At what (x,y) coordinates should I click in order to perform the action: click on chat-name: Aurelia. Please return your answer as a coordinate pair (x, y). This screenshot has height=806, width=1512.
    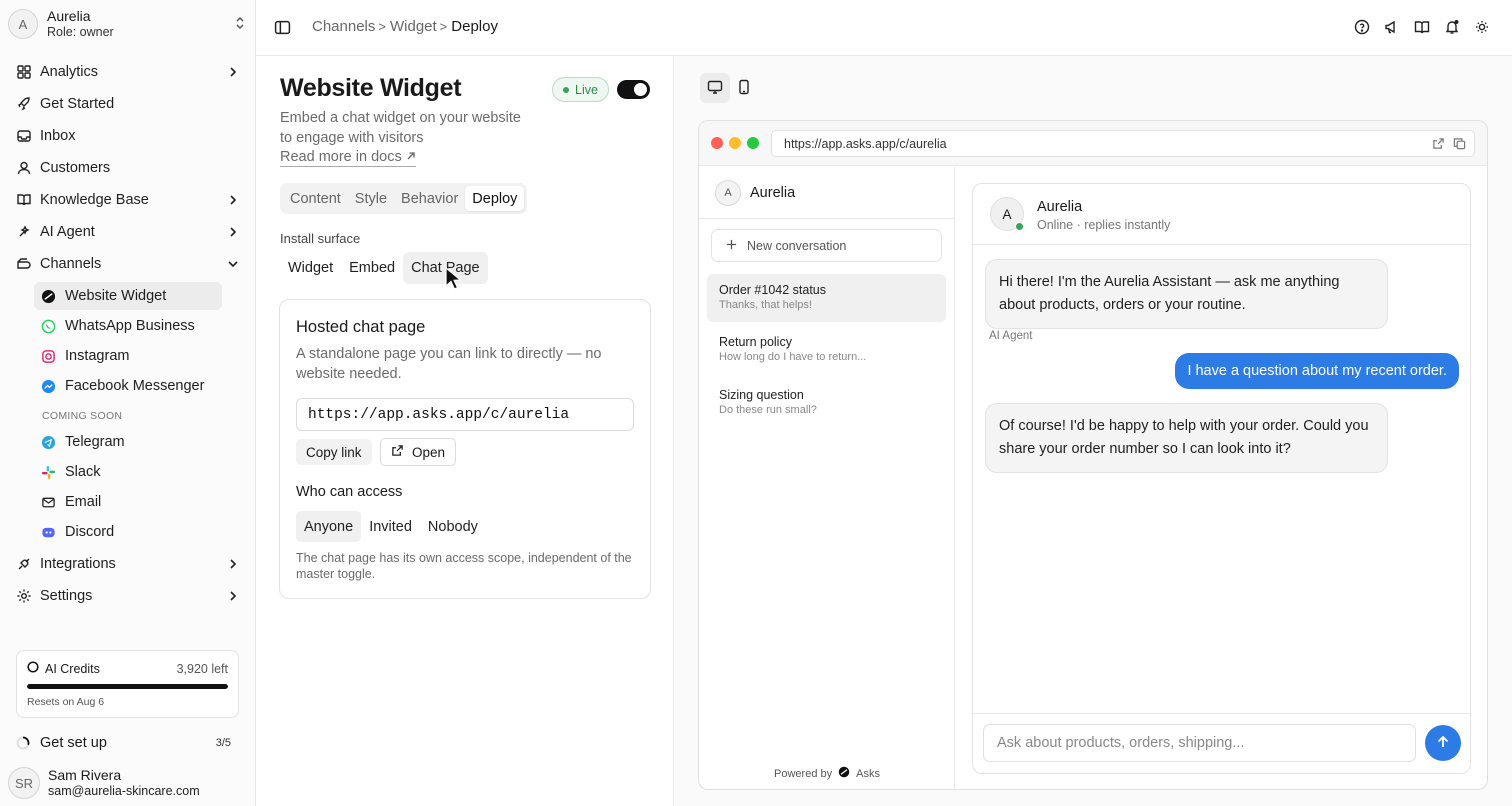
    Looking at the image, I should click on (1060, 207).